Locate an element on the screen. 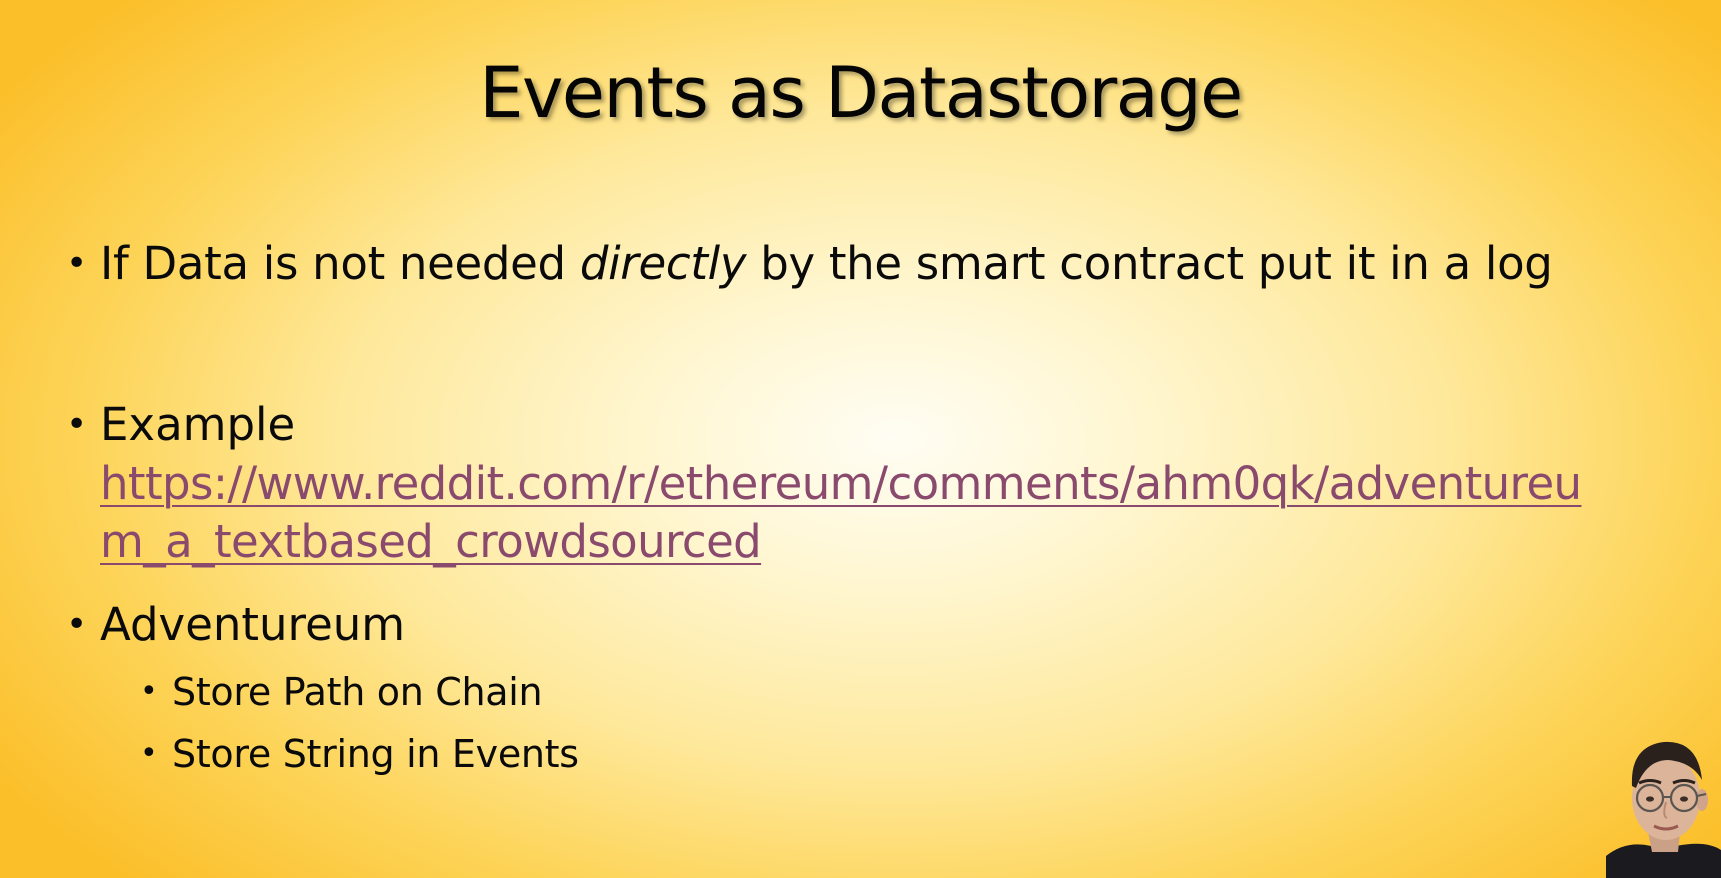 The image size is (1721, 878). bullet-text-post: by the smart contract put it in a log is located at coordinates (1149, 263).